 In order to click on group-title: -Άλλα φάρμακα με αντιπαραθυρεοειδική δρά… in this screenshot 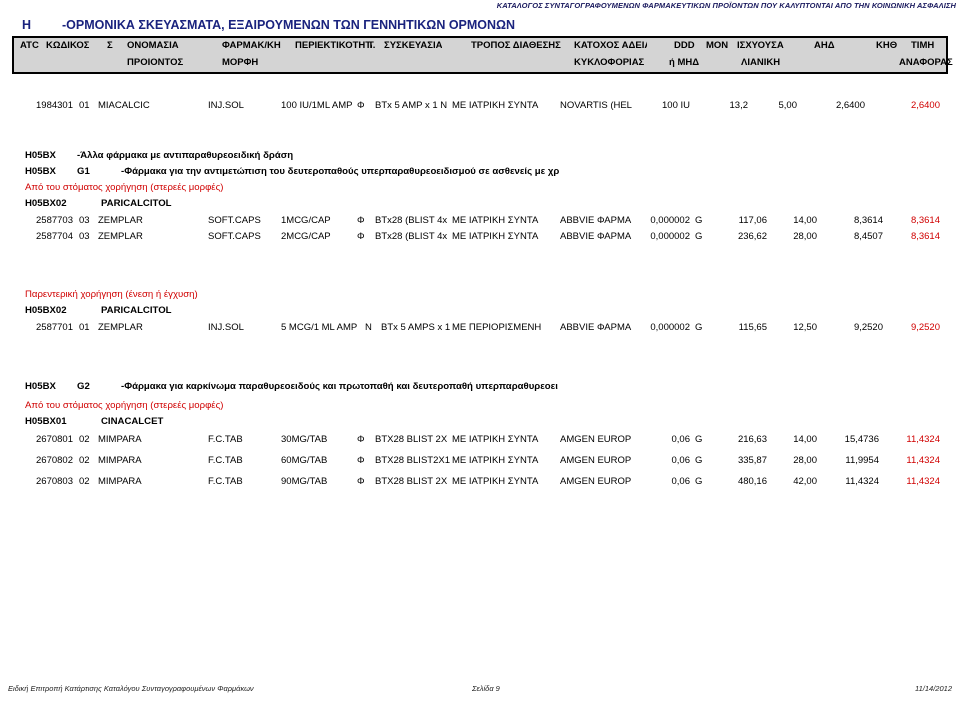, I will do `click(185, 155)`.